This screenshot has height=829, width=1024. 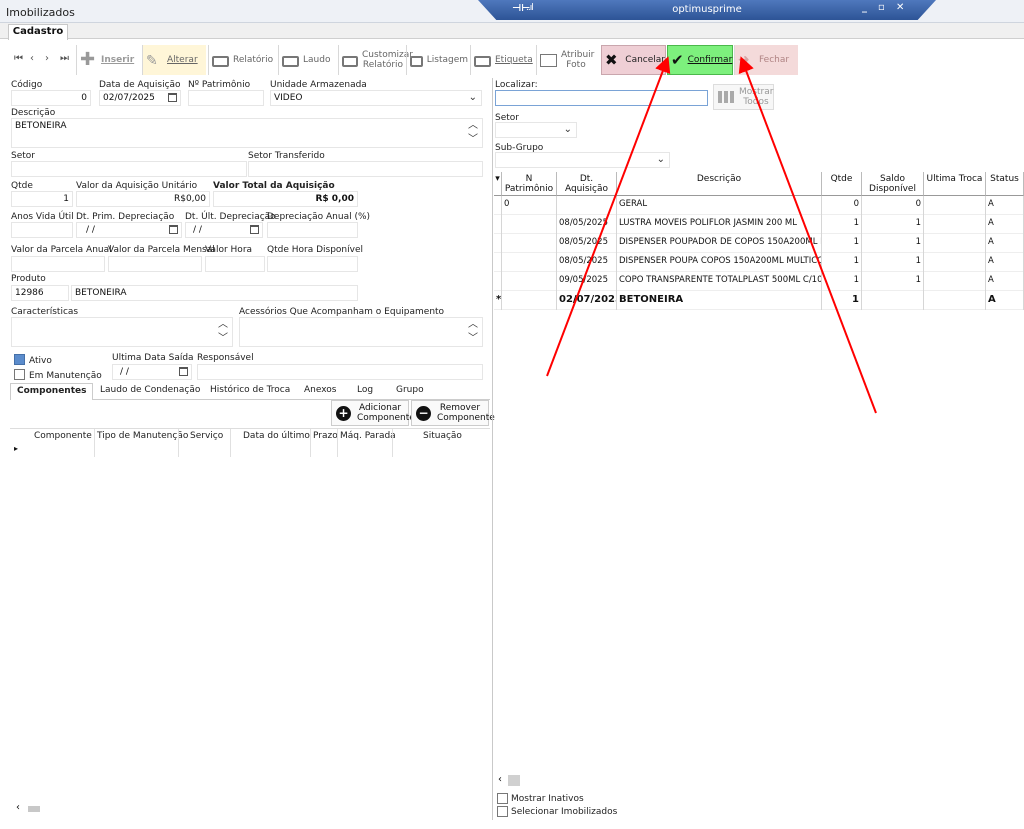 What do you see at coordinates (214, 293) in the screenshot?
I see `produto-name-field: BETONEIRA` at bounding box center [214, 293].